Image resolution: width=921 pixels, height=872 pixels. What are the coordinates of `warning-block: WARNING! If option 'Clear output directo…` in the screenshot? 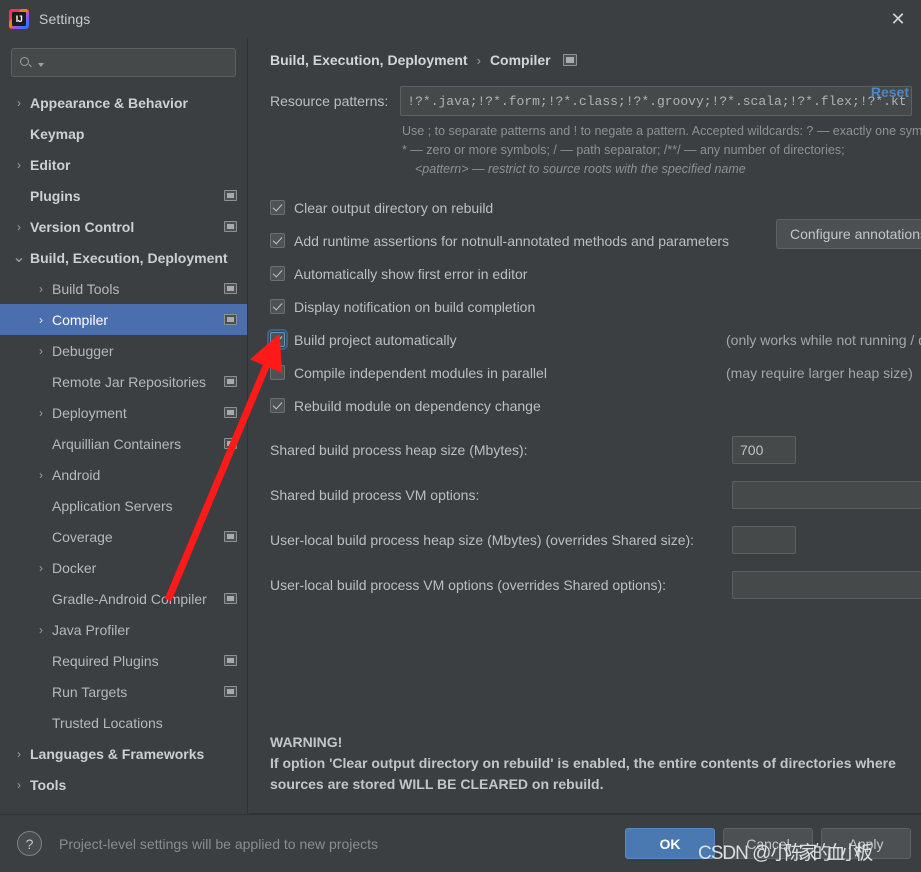 It's located at (590, 763).